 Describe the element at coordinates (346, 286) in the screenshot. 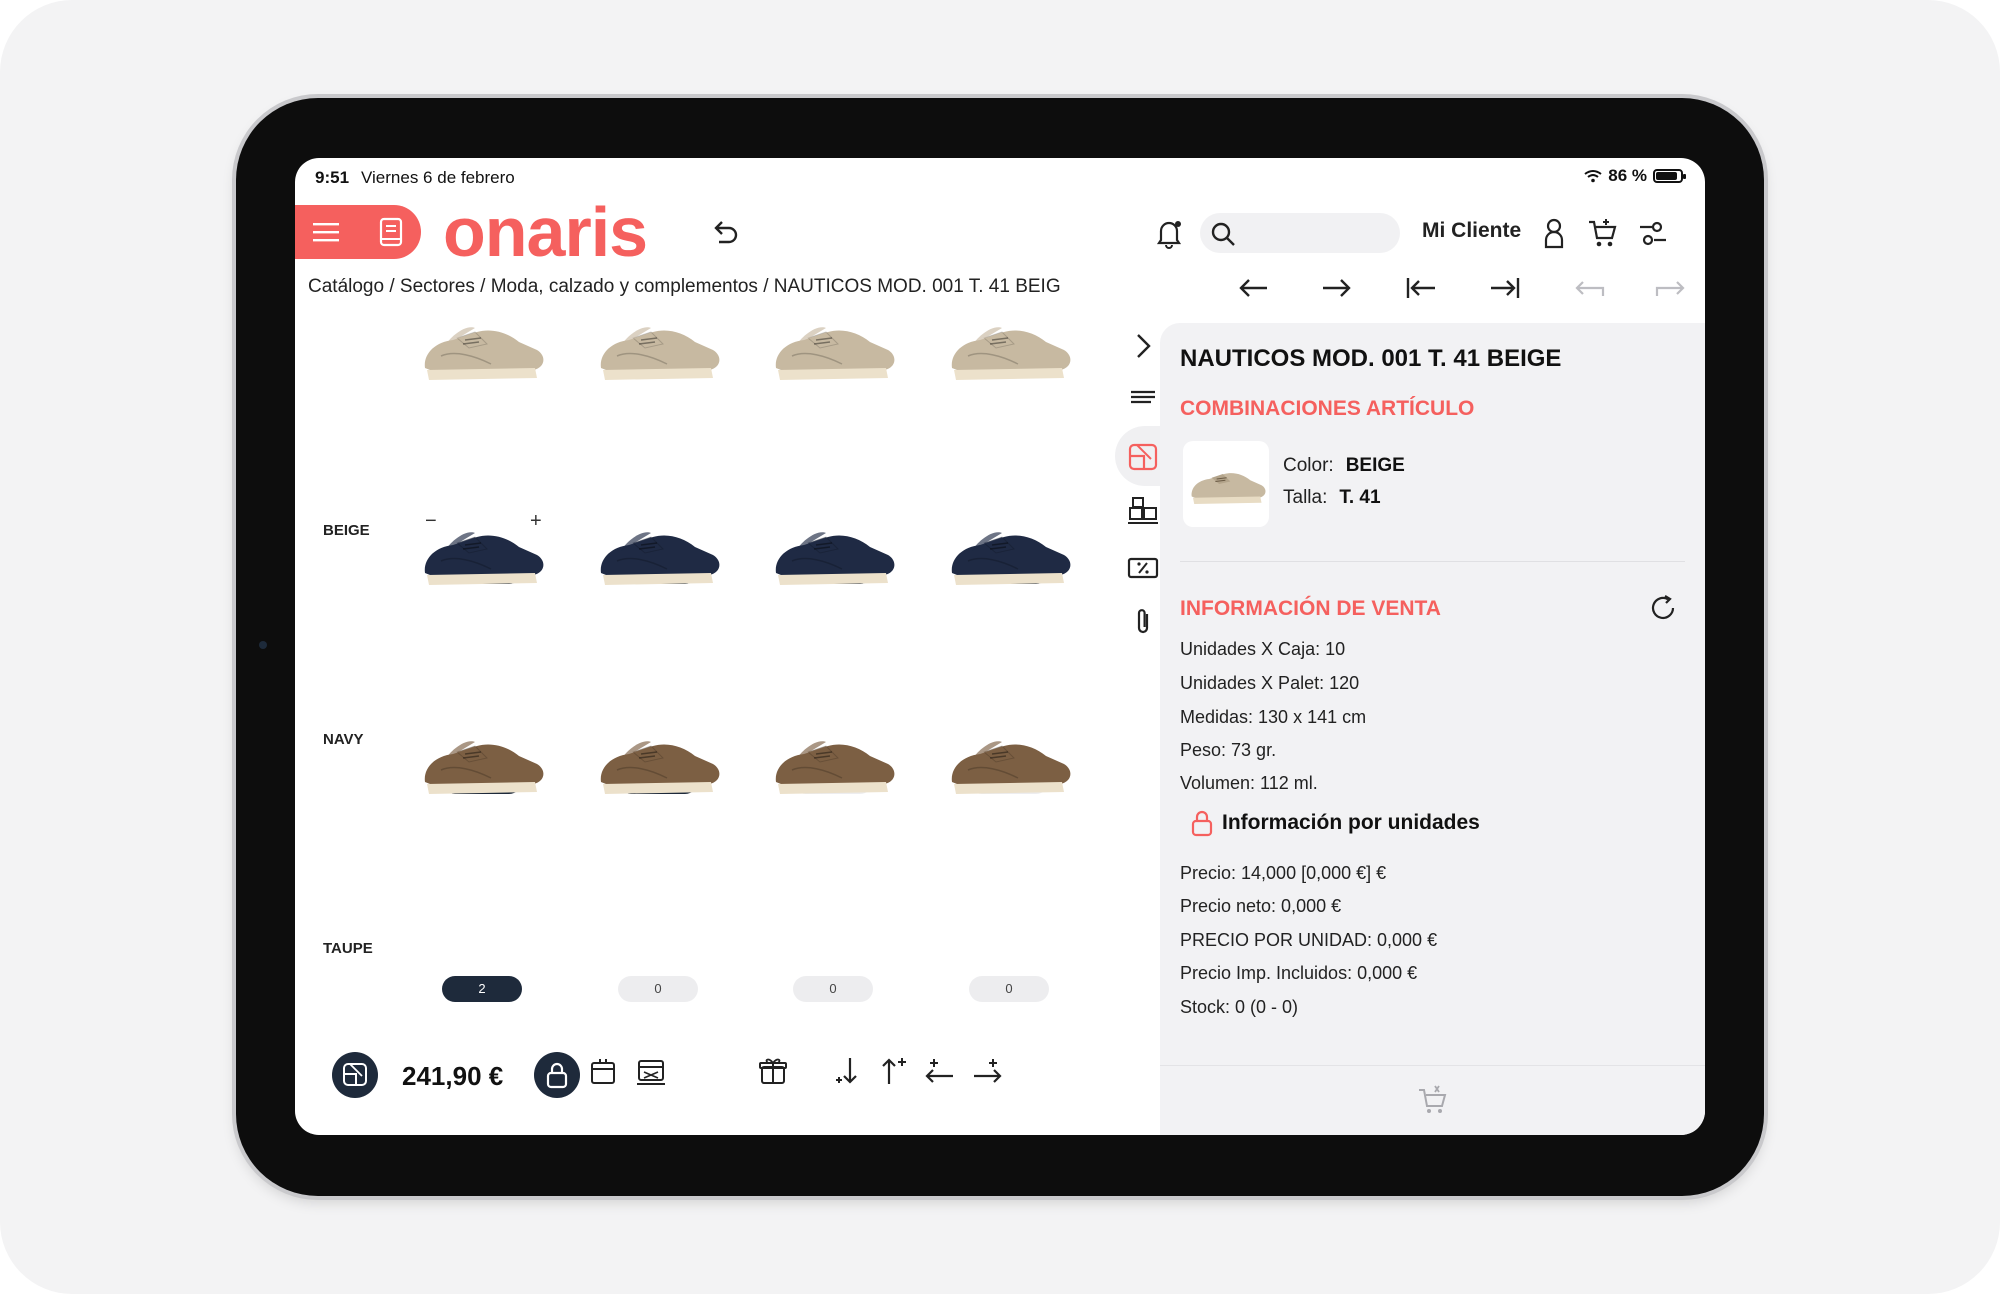

I see `breadcrumb-catalog: Catálogo` at that location.